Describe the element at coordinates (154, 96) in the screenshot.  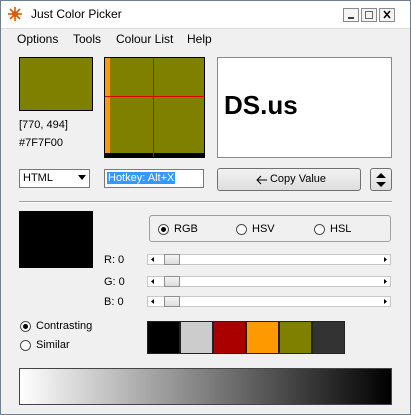
I see `crosshair-horizontal` at that location.